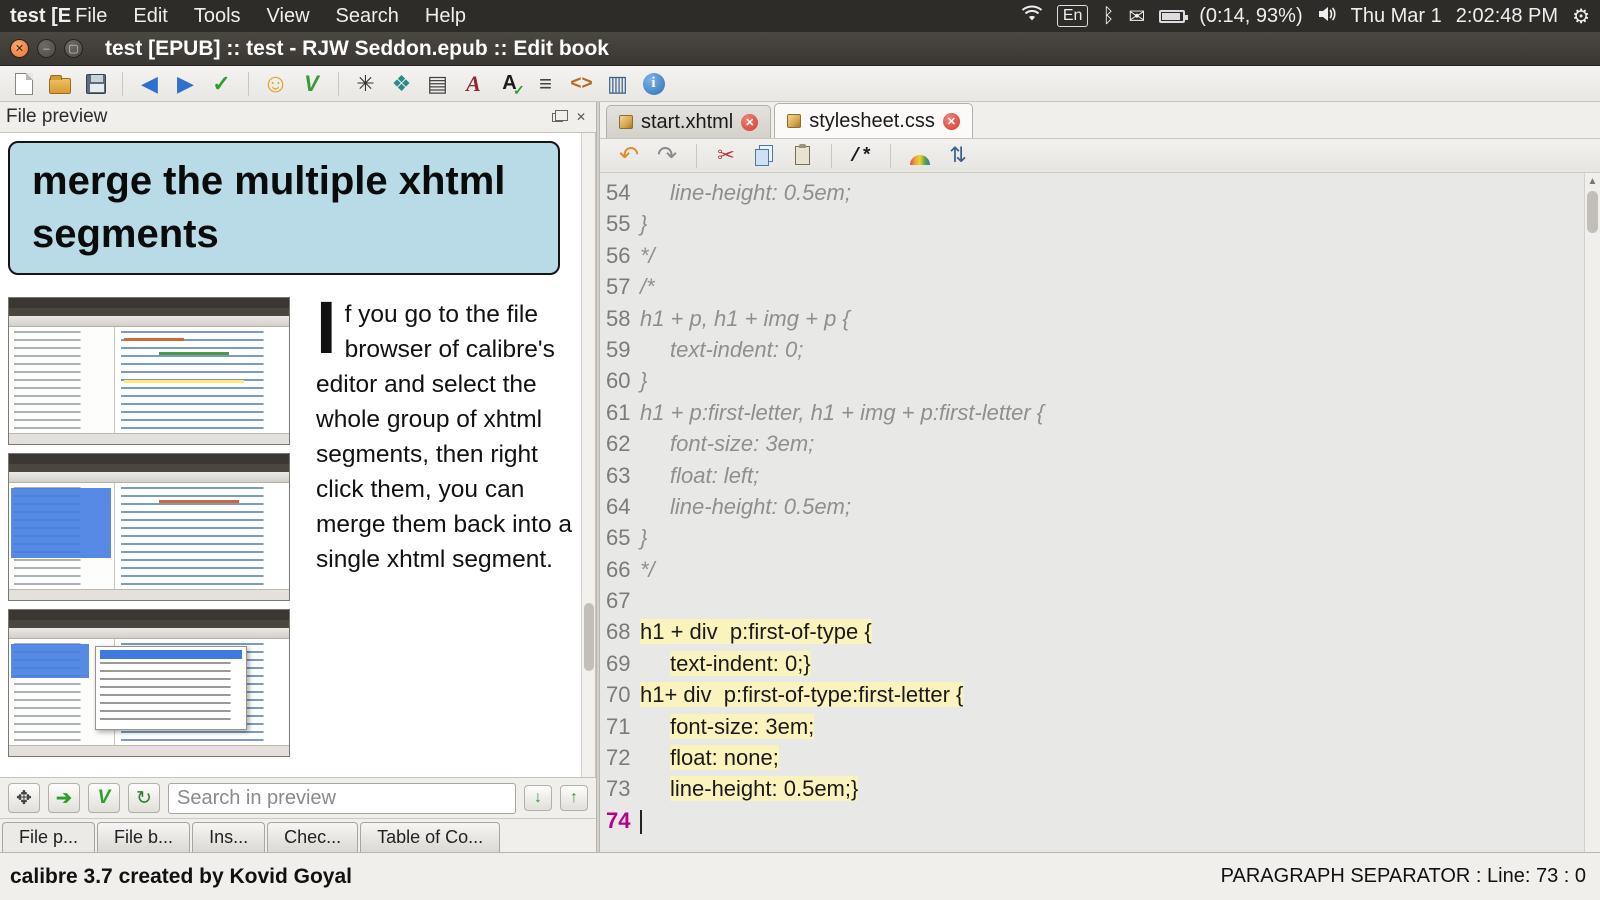 This screenshot has height=900, width=1600. What do you see at coordinates (726, 156) in the screenshot?
I see `cut-icon: ✂` at bounding box center [726, 156].